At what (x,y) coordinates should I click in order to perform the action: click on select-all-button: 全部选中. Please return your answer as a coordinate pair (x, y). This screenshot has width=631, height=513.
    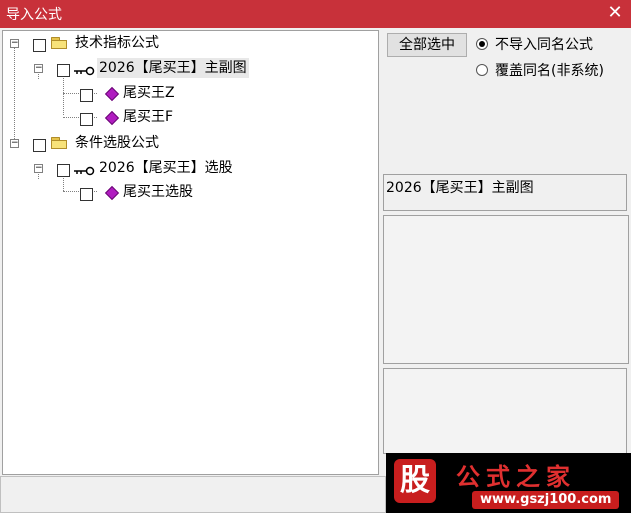
    Looking at the image, I should click on (427, 45).